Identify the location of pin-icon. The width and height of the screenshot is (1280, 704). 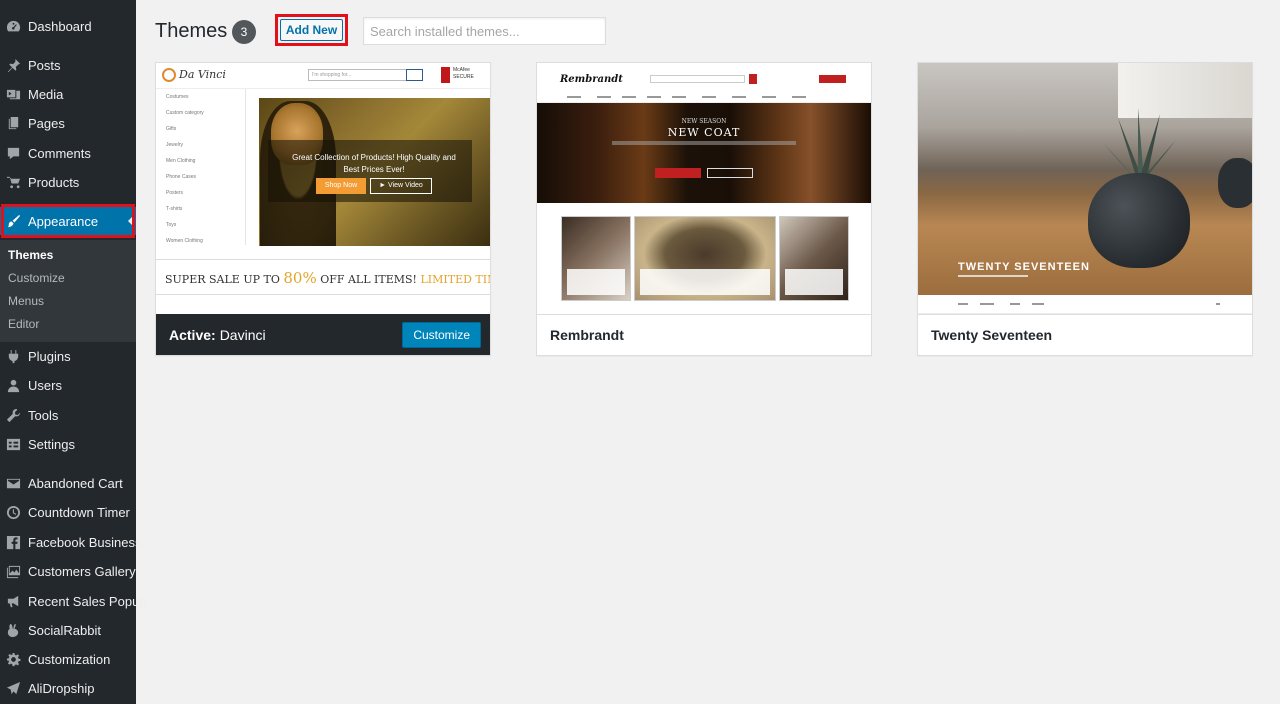
(13, 65).